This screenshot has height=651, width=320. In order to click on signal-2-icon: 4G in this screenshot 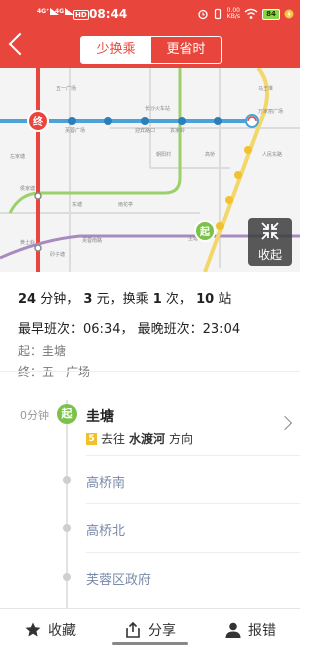, I will do `click(65, 11)`.